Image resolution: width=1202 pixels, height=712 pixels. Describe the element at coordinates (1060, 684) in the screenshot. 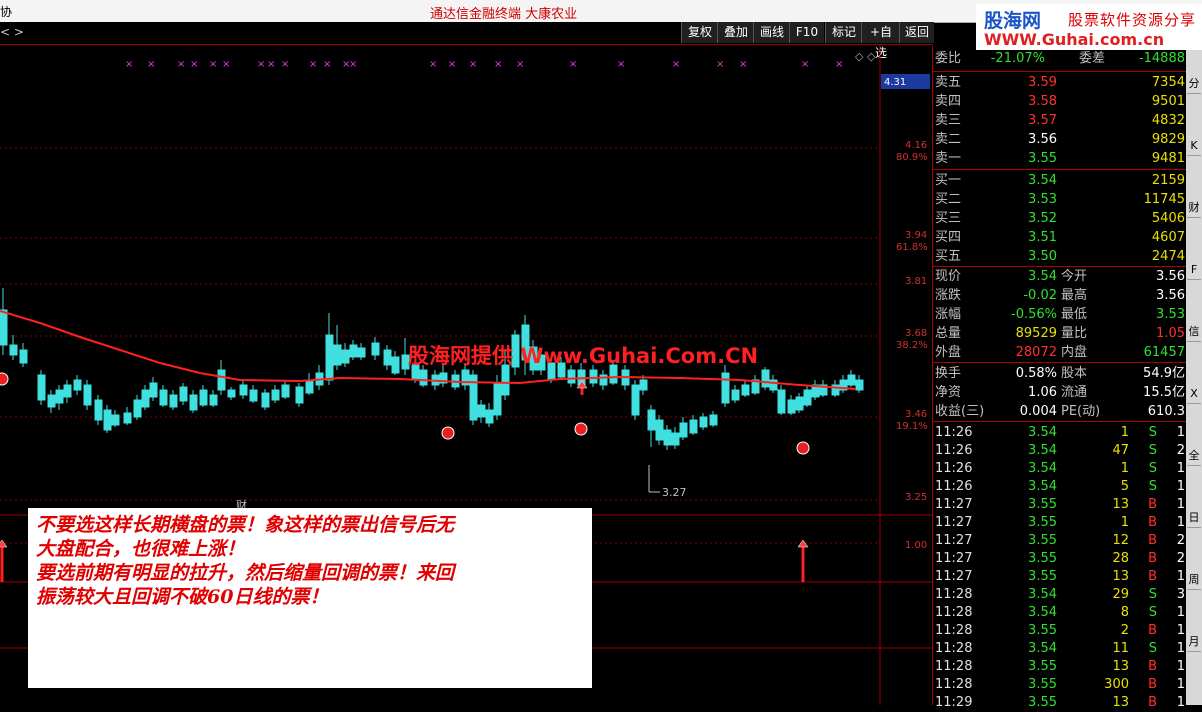

I see `tick-row: 11:28 3.55 300 B 1` at that location.